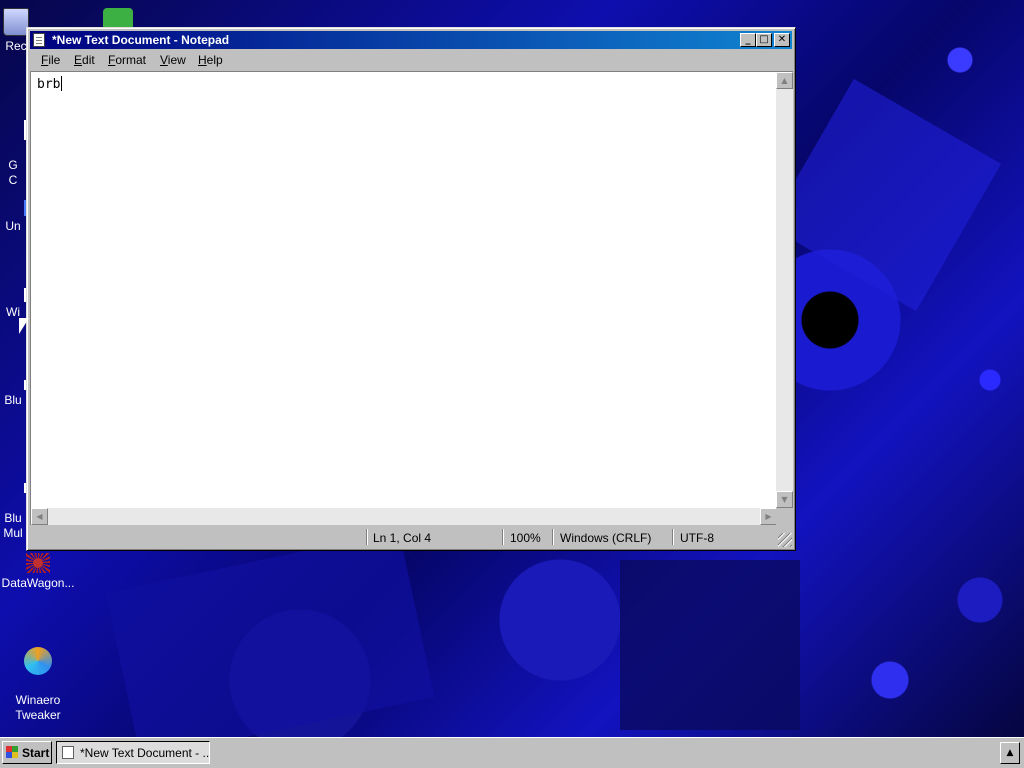 The width and height of the screenshot is (1024, 768). Describe the element at coordinates (784, 290) in the screenshot. I see `vertical-scrollbar: ▲ ▼` at that location.